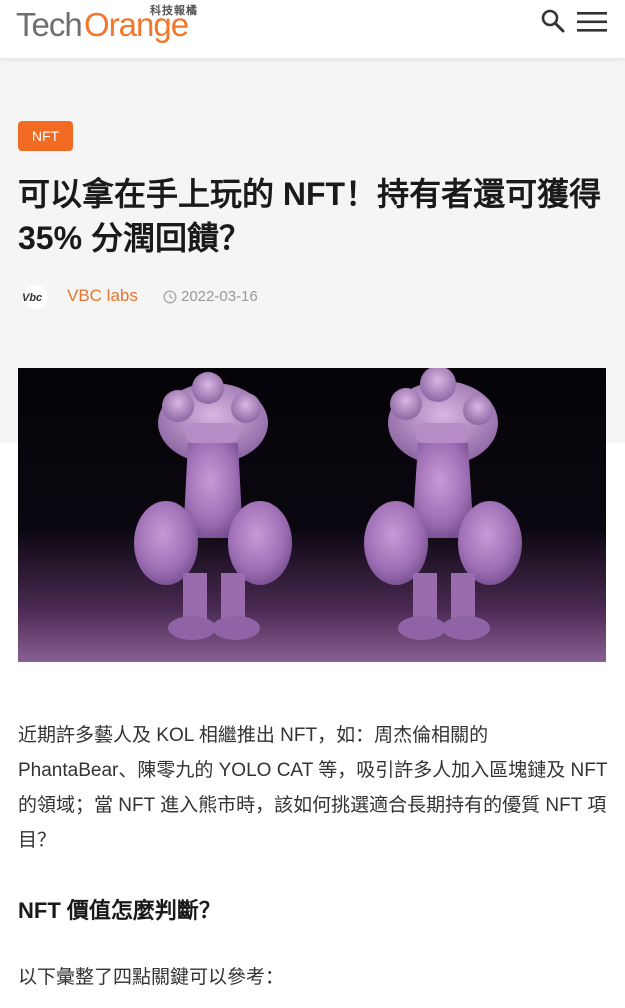  Describe the element at coordinates (174, 11) in the screenshot. I see `logo-subtitle: 科技報橘` at that location.